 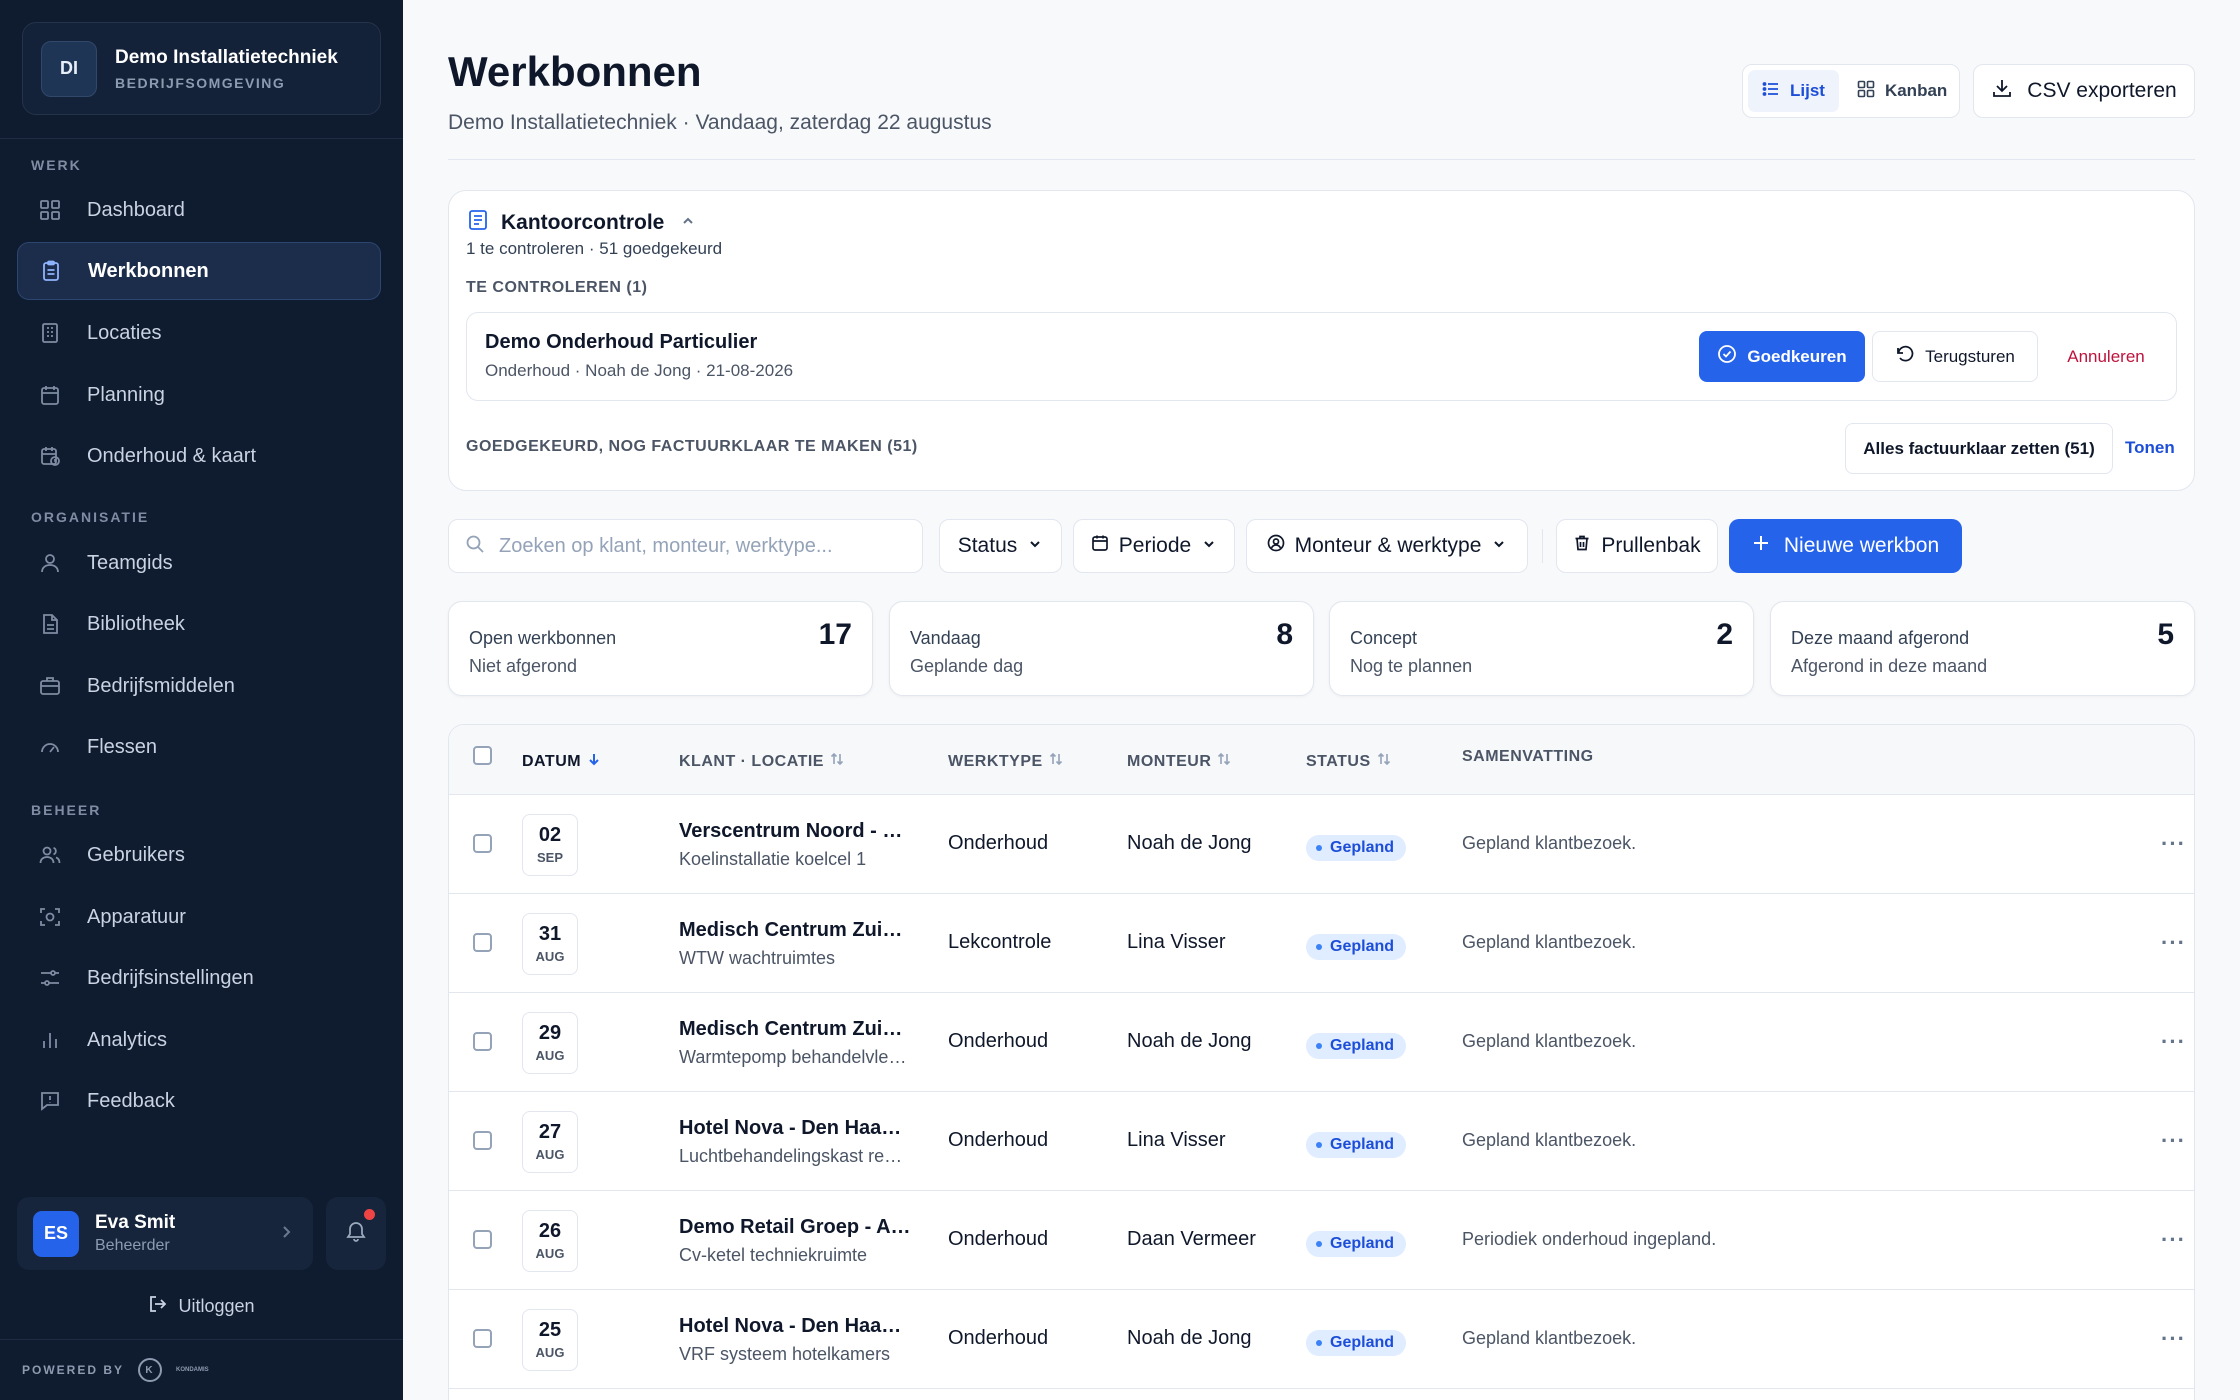 What do you see at coordinates (158, 1306) in the screenshot?
I see `logout-icon` at bounding box center [158, 1306].